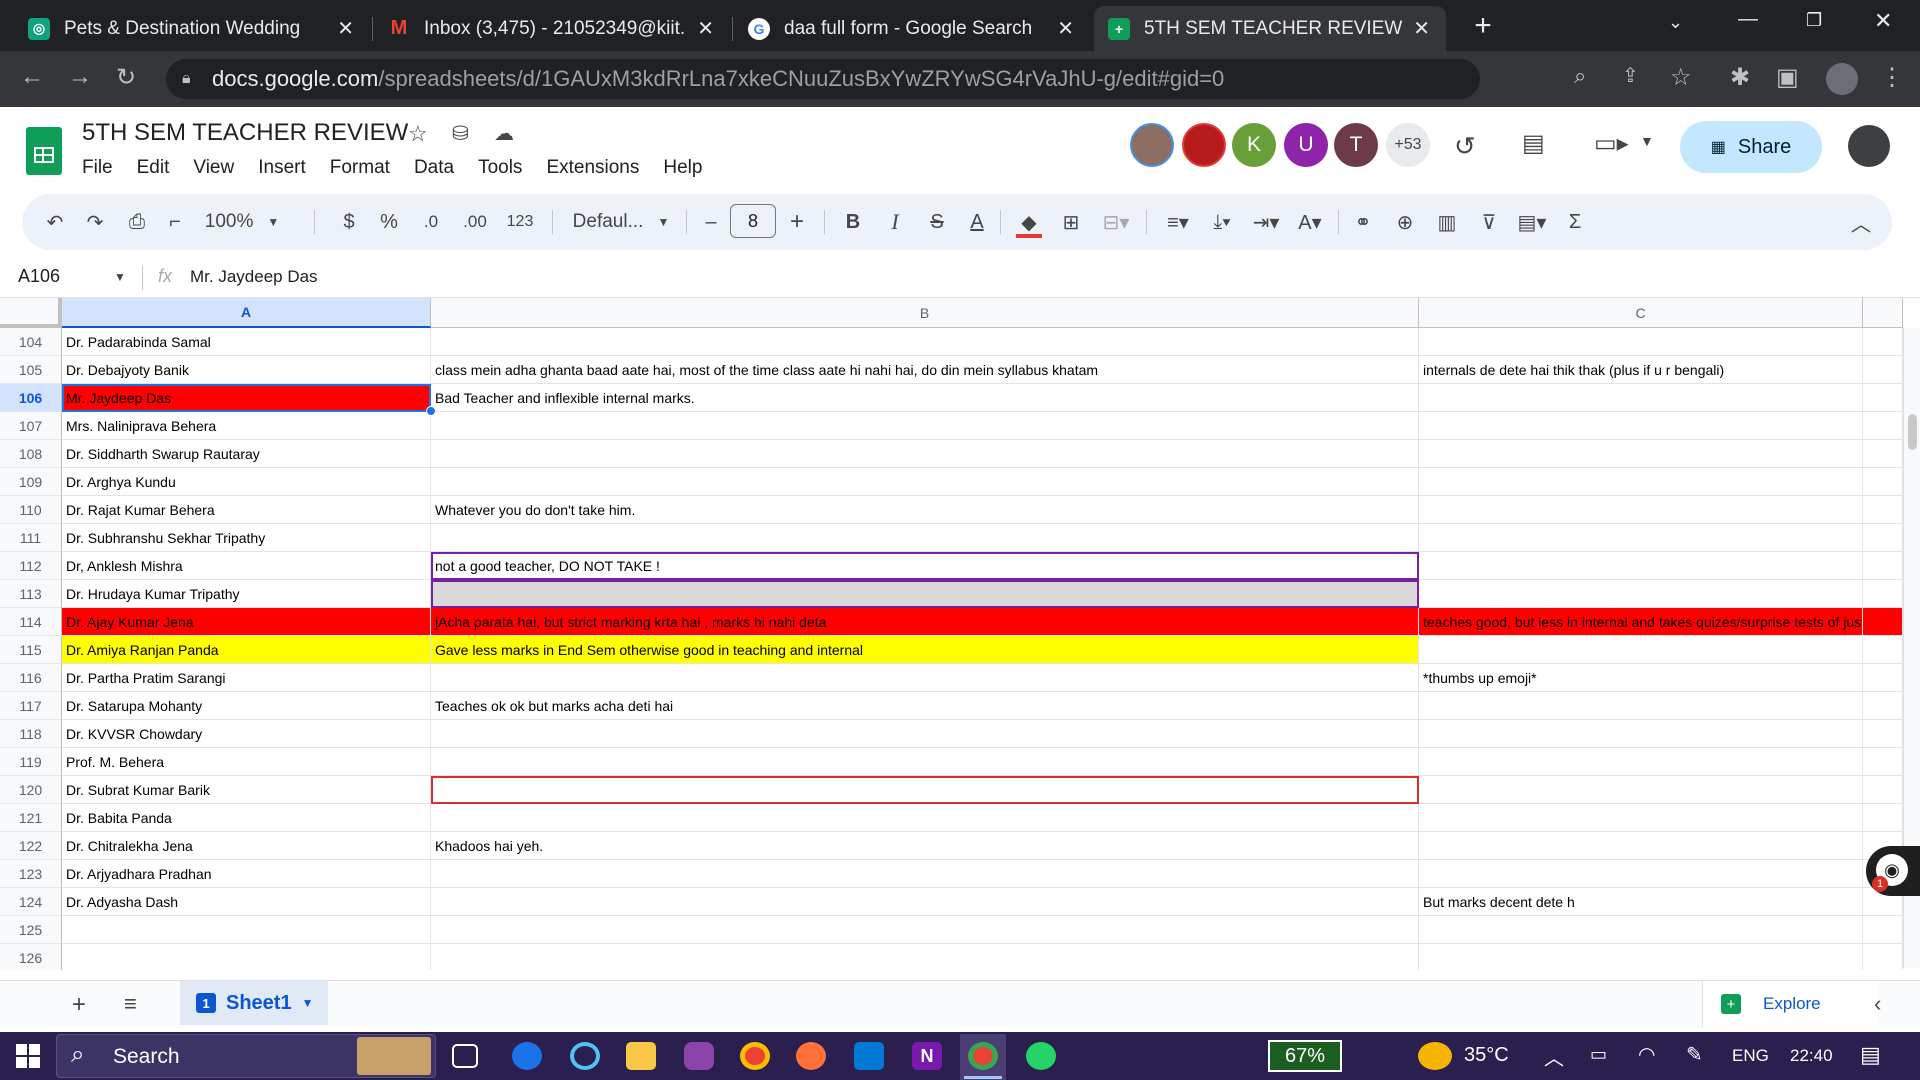  Describe the element at coordinates (1310, 222) in the screenshot. I see `text-rotation-icon: A▾` at that location.